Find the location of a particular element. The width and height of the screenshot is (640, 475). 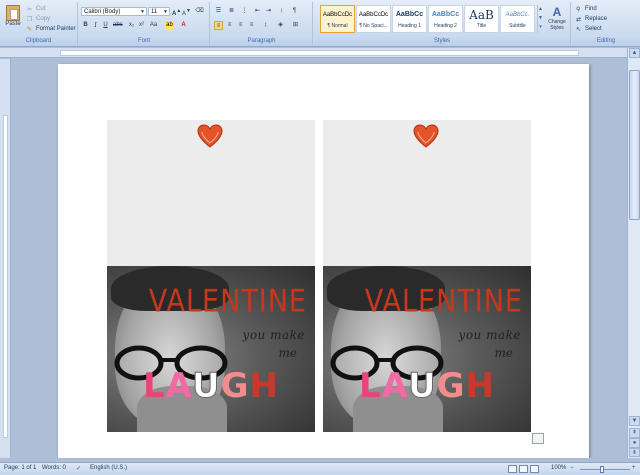

copy-label: Copy is located at coordinates (43, 19).